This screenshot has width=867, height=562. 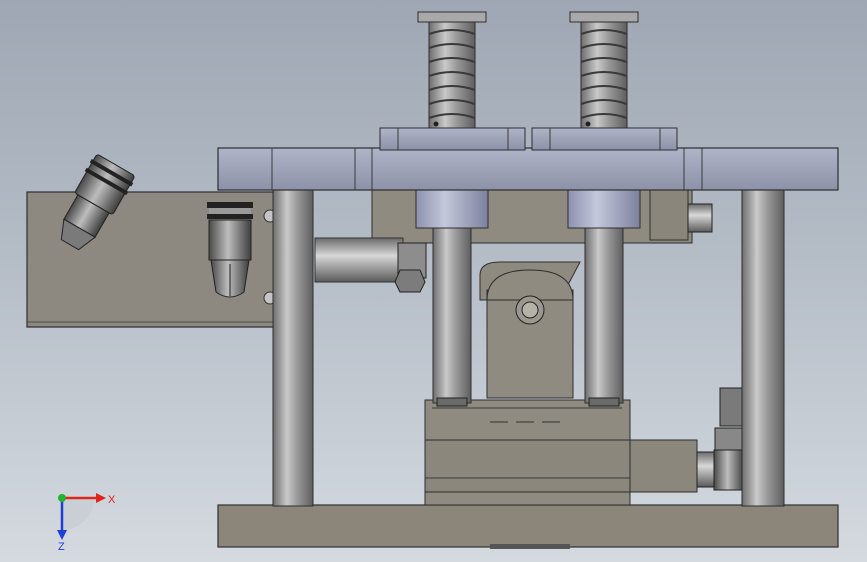 I want to click on x-axis-label: X, so click(x=112, y=500).